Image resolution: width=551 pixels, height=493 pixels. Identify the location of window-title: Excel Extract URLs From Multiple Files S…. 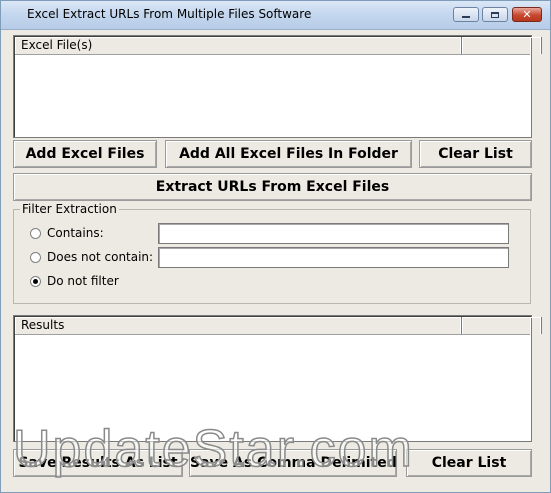
(169, 14).